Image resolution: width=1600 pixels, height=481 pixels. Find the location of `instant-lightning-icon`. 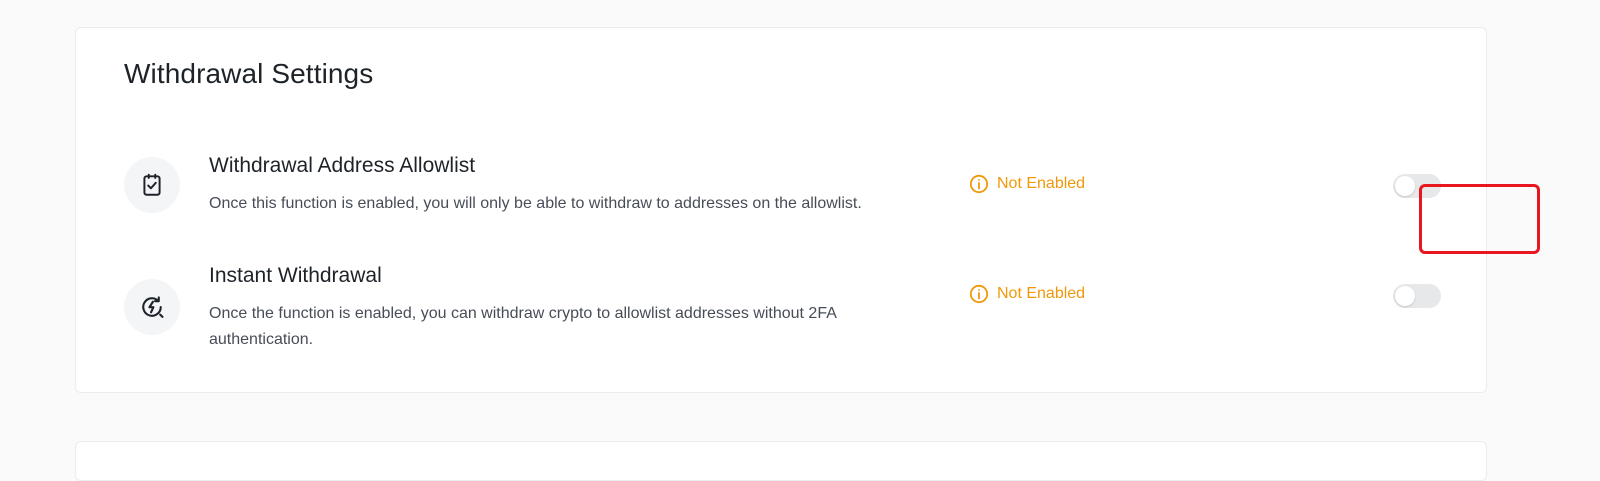

instant-lightning-icon is located at coordinates (152, 307).